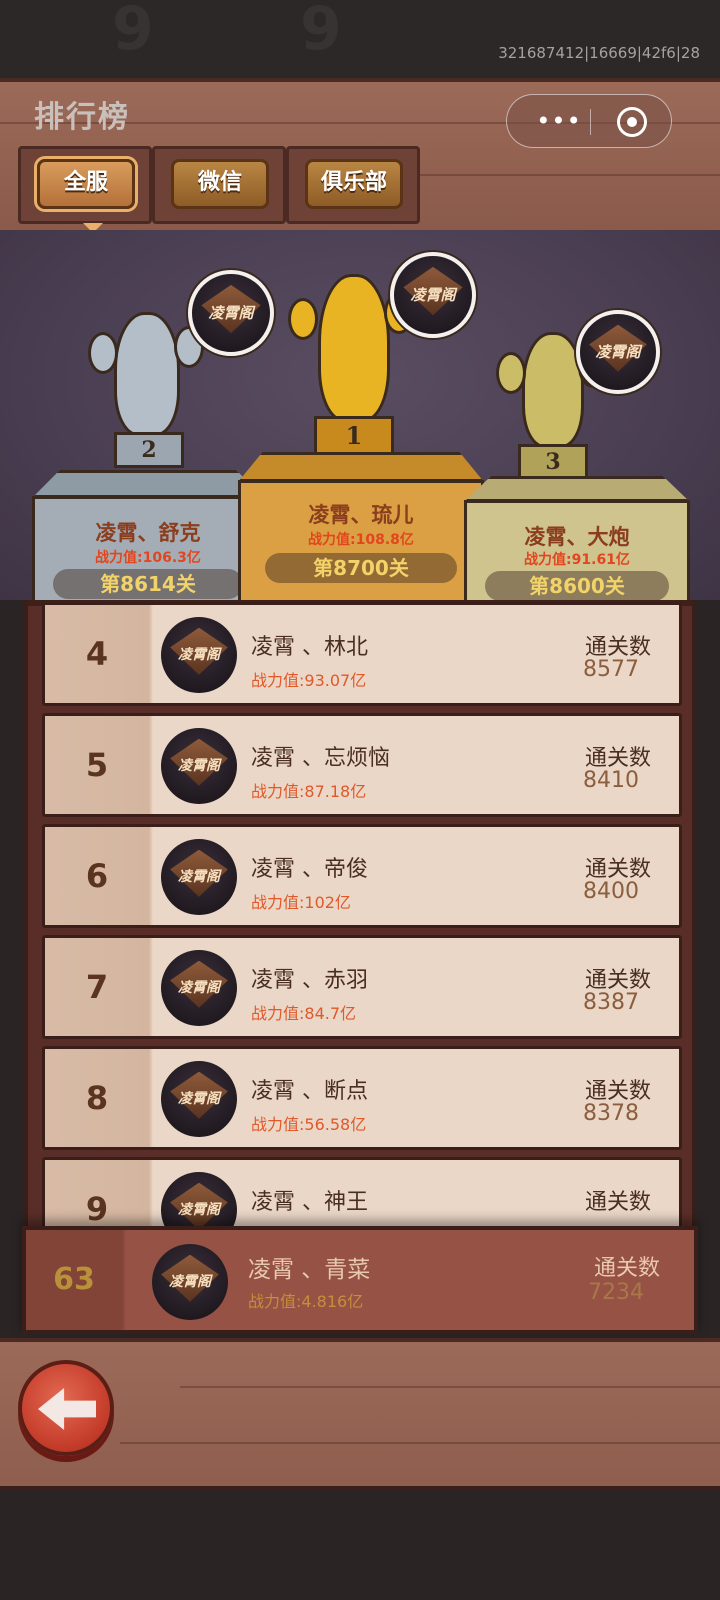 This screenshot has height=1600, width=720. I want to click on my-power-value: 战力值:4.816亿, so click(306, 1301).